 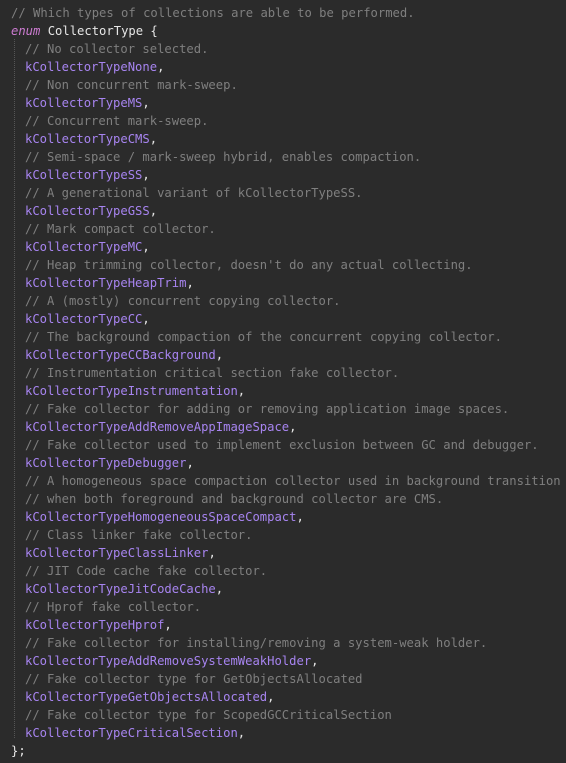 What do you see at coordinates (283, 319) in the screenshot?
I see `code-line: kCollectorTypeCC,` at bounding box center [283, 319].